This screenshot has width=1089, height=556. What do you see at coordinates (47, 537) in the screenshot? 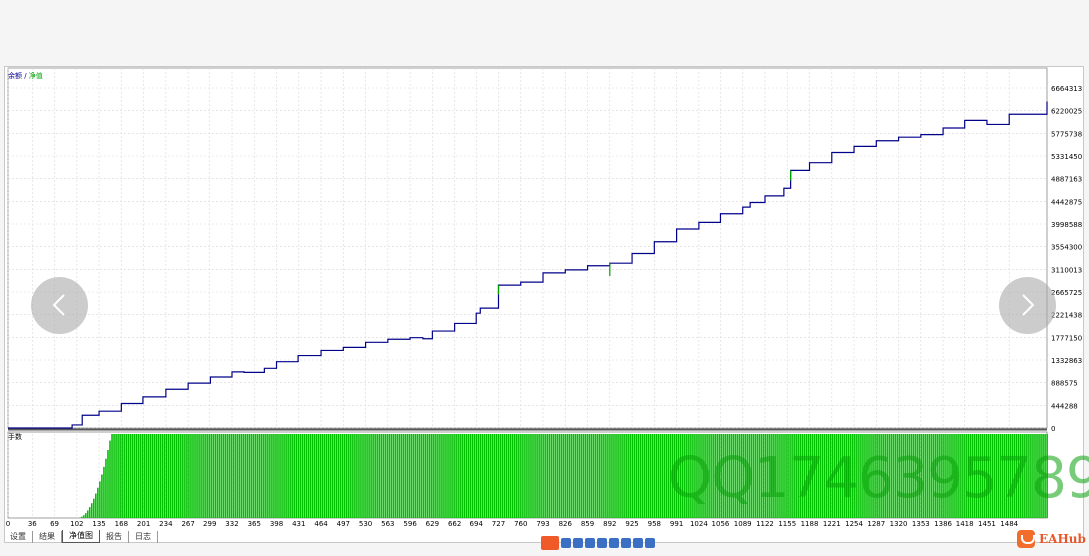
I see `tab-results: 结果` at bounding box center [47, 537].